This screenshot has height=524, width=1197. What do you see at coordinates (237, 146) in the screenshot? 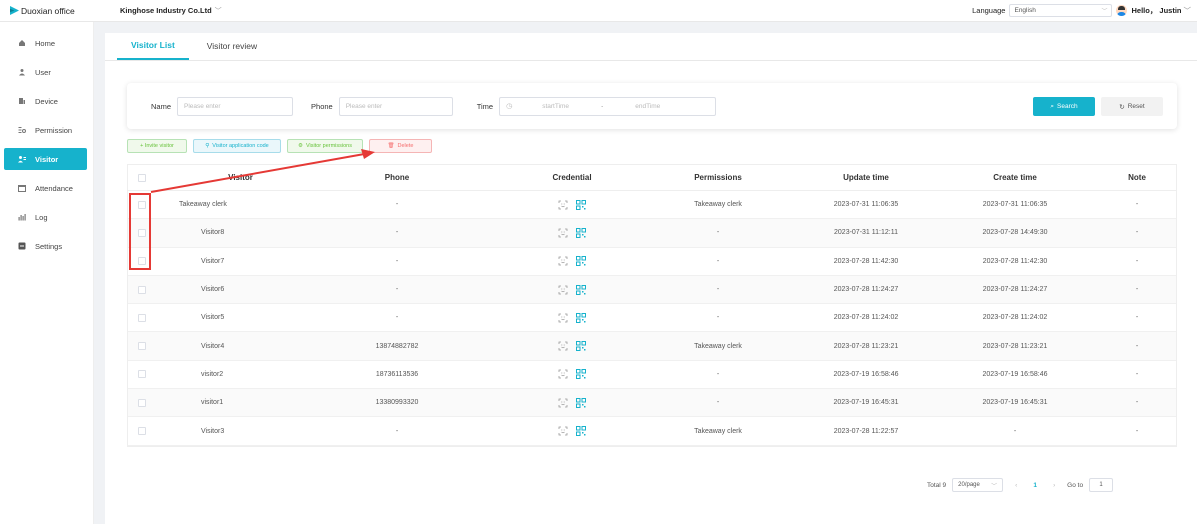
I see `visitor-application-code-button: ⚲ Visitor application code` at bounding box center [237, 146].